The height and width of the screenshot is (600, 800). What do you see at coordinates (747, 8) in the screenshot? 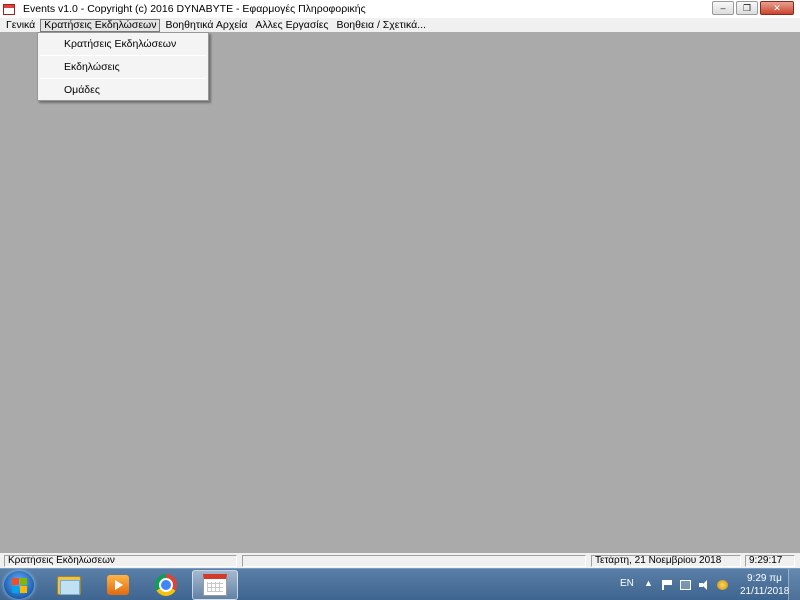
I see `restore-button: ❐` at bounding box center [747, 8].